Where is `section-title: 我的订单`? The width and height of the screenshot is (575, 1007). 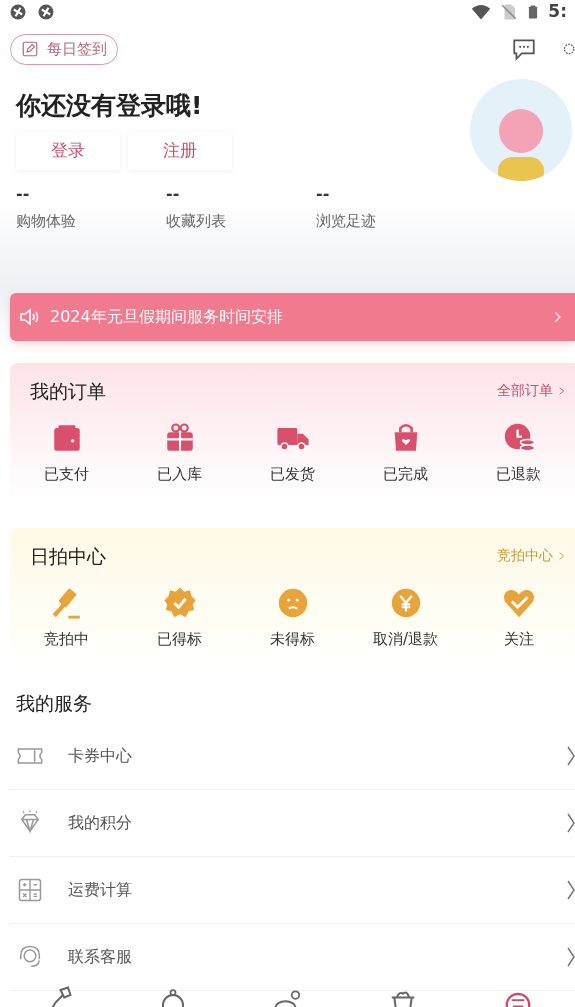
section-title: 我的订单 is located at coordinates (68, 391).